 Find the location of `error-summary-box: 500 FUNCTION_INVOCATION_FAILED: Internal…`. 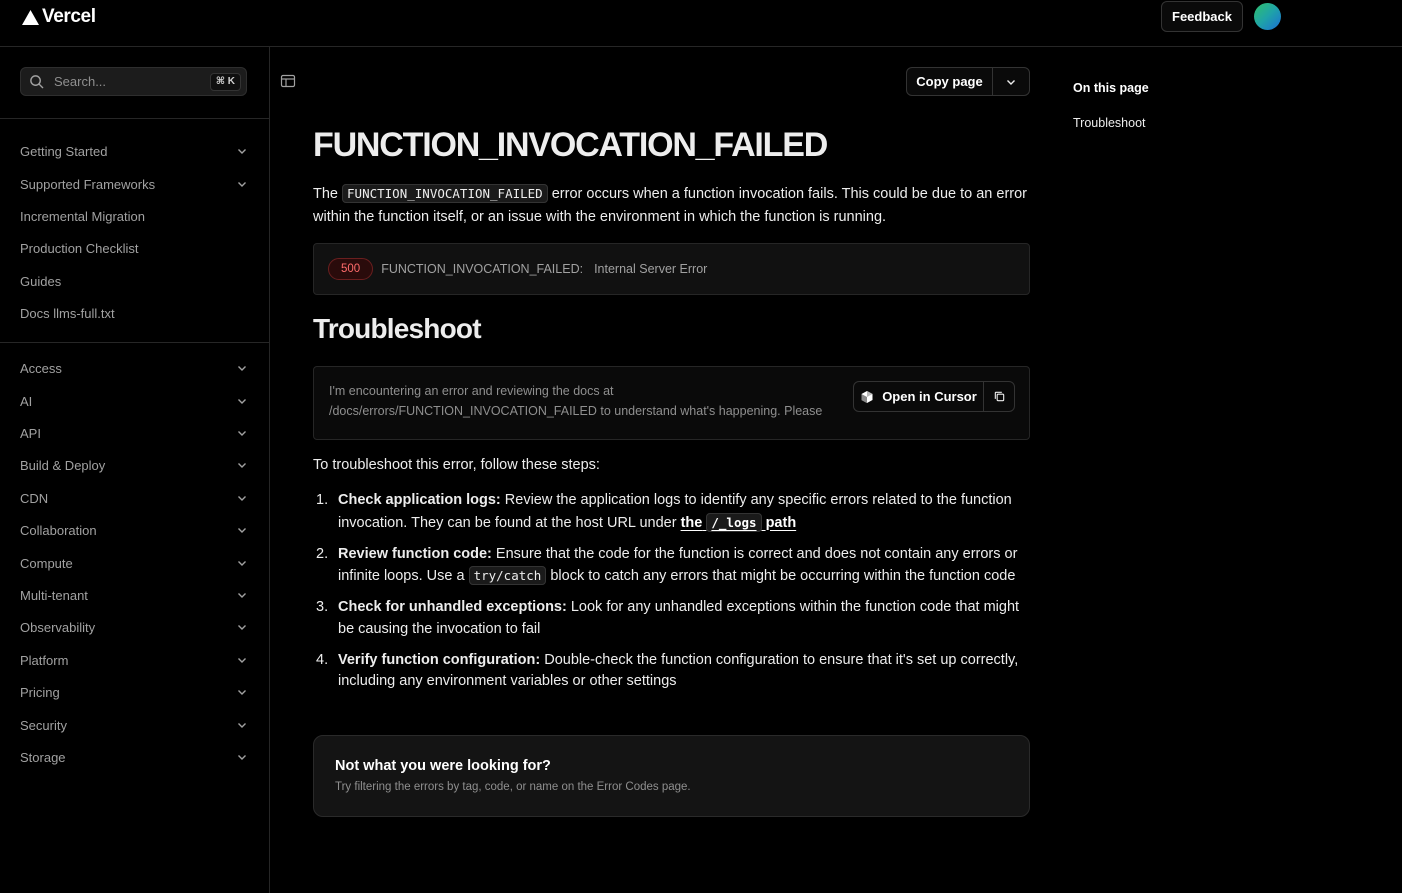

error-summary-box: 500 FUNCTION_INVOCATION_FAILED: Internal… is located at coordinates (671, 269).